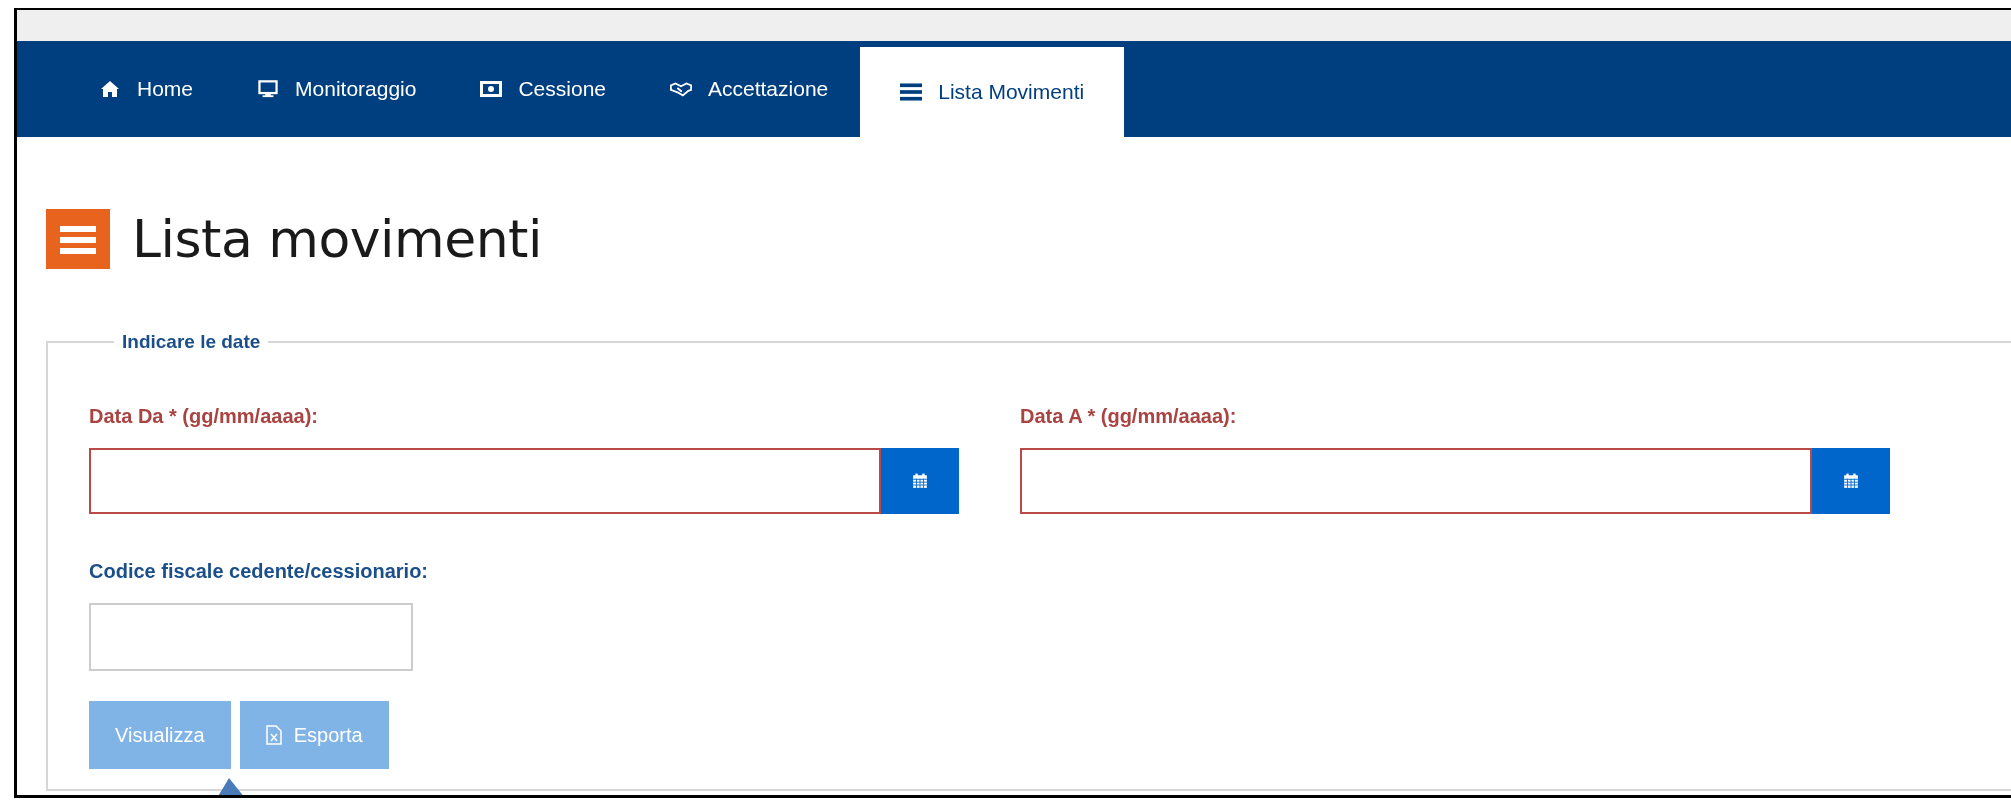 The image size is (2011, 803). What do you see at coordinates (204, 416) in the screenshot?
I see `field-label: Data Da * (gg/mm/aaaa):` at bounding box center [204, 416].